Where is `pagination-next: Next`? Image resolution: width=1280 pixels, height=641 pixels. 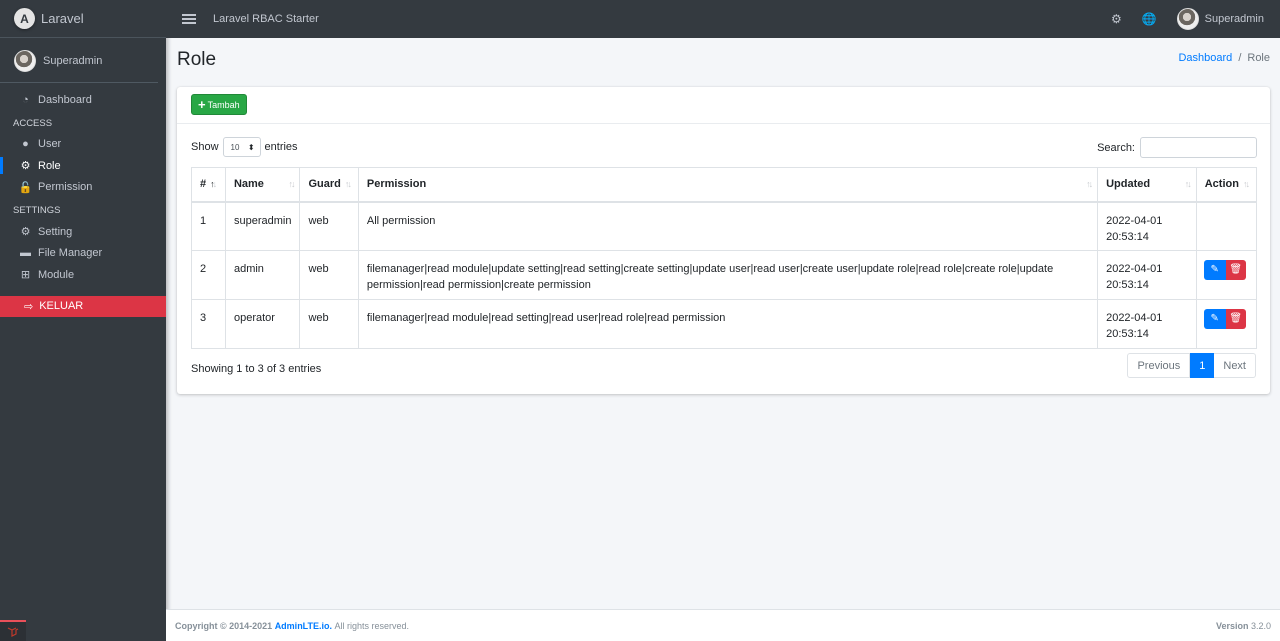 pagination-next: Next is located at coordinates (1235, 365).